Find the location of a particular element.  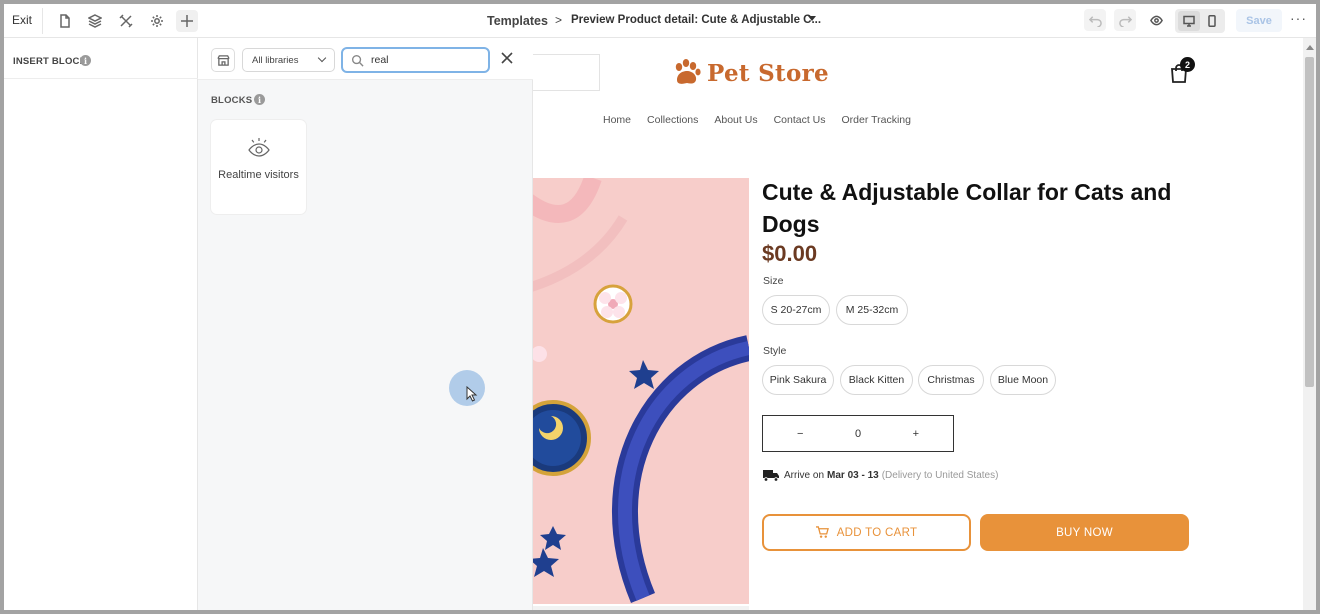

library-header: All libraries is located at coordinates (365, 59).